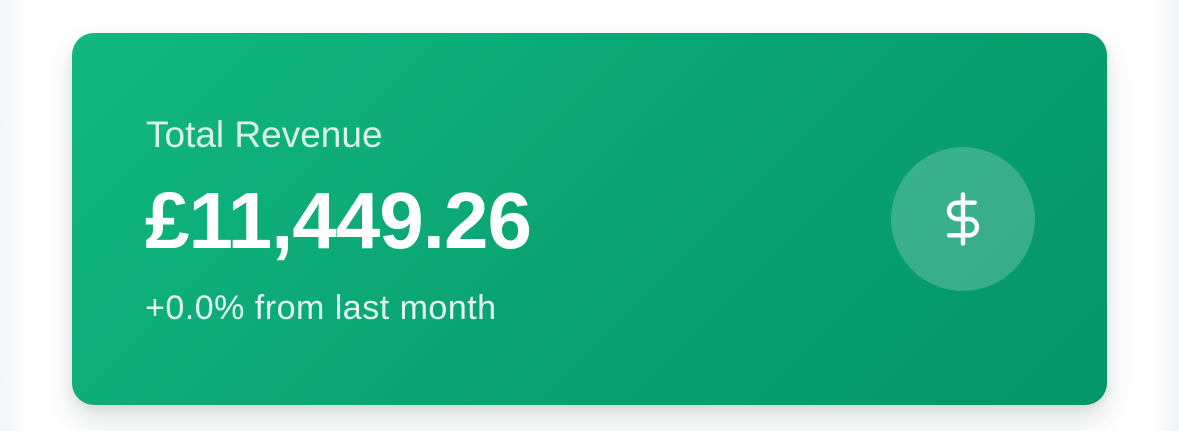  I want to click on revenue-change: +0.0% from last month, so click(321, 308).